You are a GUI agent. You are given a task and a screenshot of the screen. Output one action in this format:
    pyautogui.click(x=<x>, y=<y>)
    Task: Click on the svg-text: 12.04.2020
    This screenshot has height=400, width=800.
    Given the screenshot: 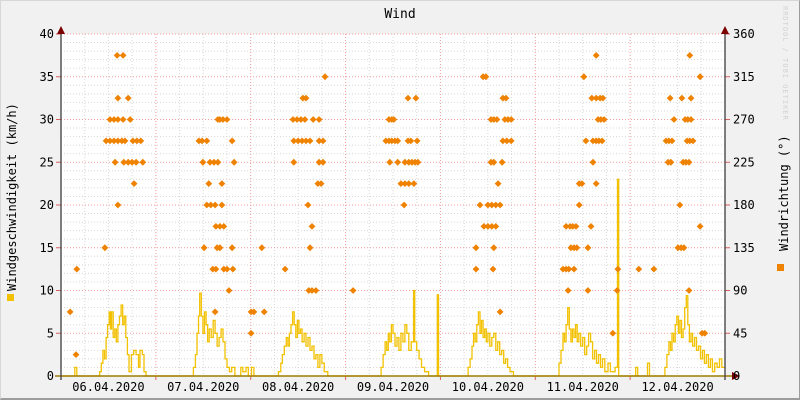 What is the action you would take?
    pyautogui.click(x=677, y=387)
    